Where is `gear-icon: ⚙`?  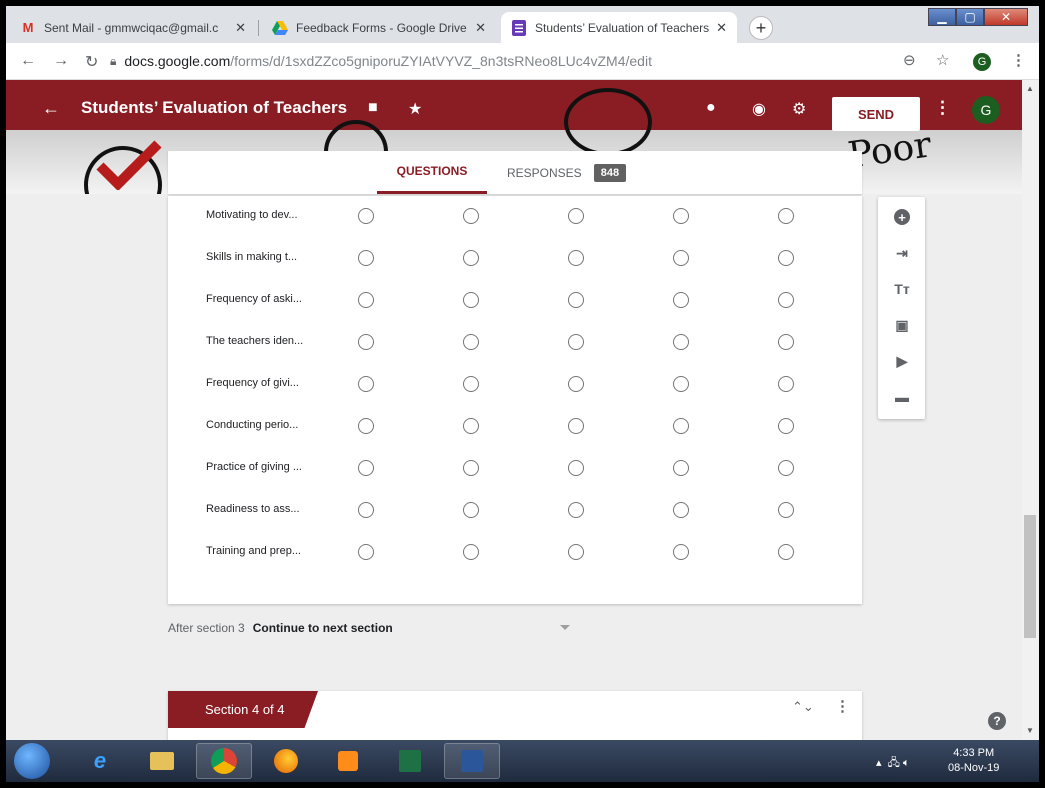
gear-icon: ⚙ is located at coordinates (799, 109).